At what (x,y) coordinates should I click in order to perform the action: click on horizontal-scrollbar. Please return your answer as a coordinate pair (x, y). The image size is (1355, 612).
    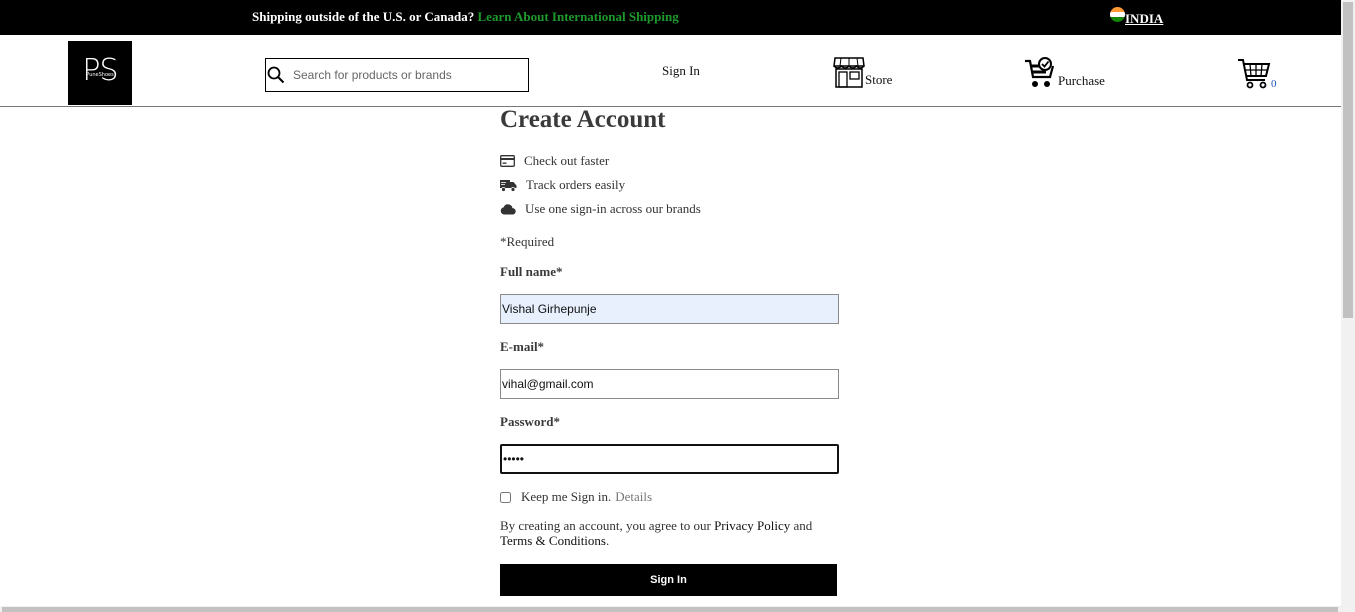
    Looking at the image, I should click on (670, 609).